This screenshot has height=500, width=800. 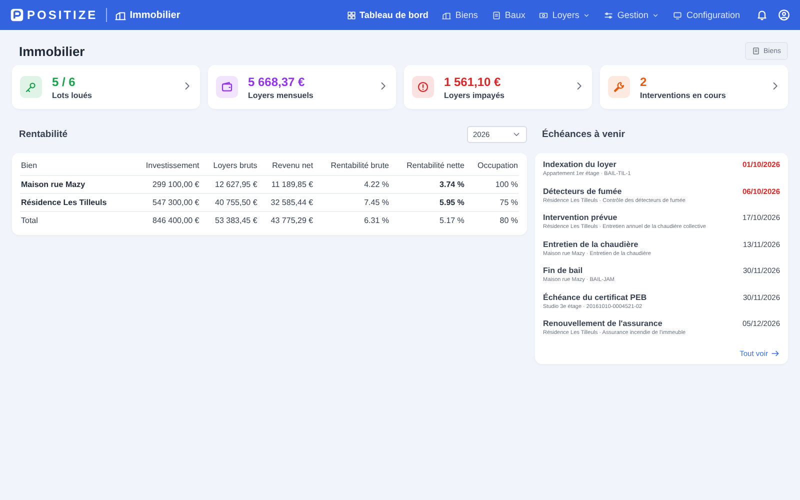 I want to click on table-cell: 846 400,00 €, so click(x=176, y=220).